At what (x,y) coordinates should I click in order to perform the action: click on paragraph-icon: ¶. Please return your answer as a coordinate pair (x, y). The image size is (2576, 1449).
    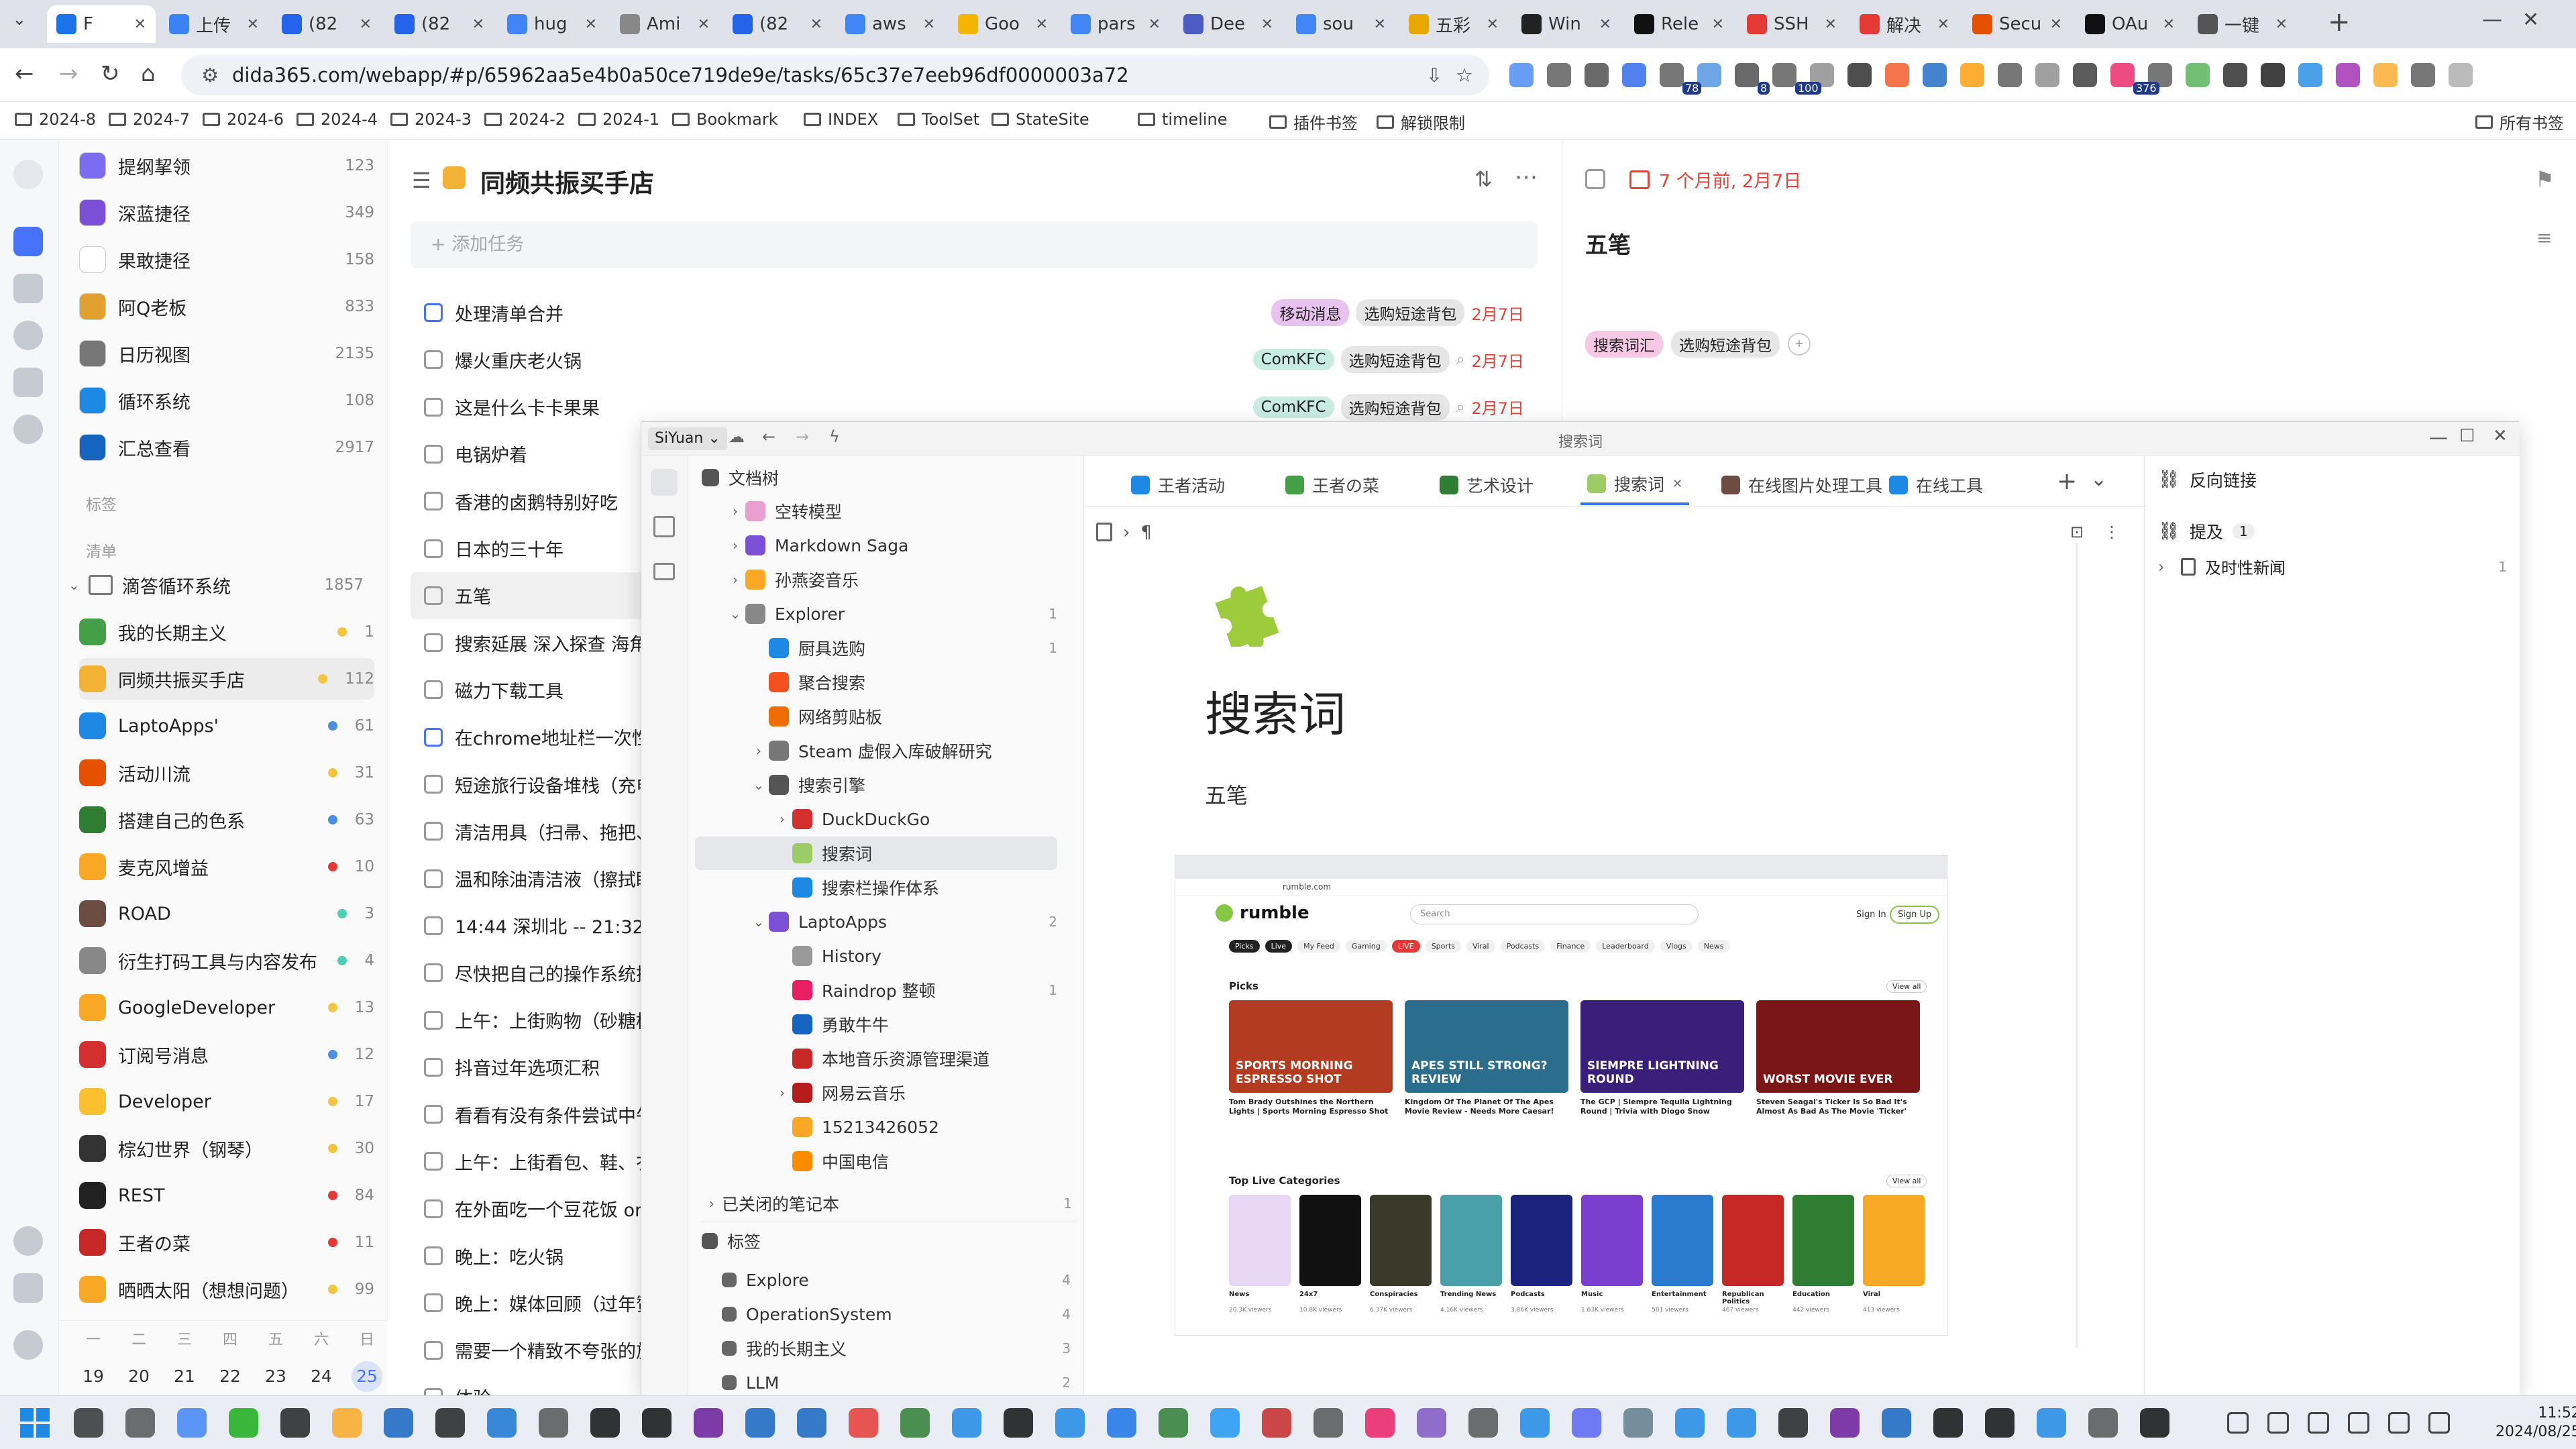
    Looking at the image, I should click on (1146, 533).